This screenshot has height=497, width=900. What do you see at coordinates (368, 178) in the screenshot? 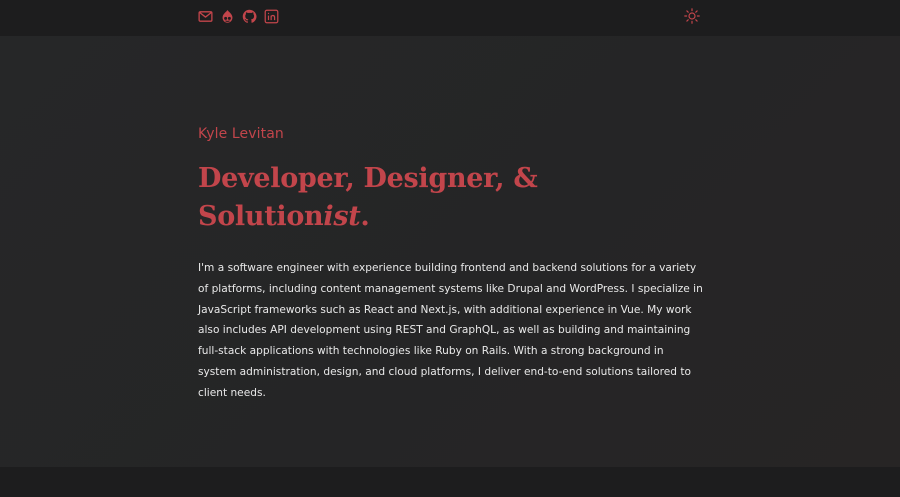
I see `headline-line-1: Developer, Designer, &` at bounding box center [368, 178].